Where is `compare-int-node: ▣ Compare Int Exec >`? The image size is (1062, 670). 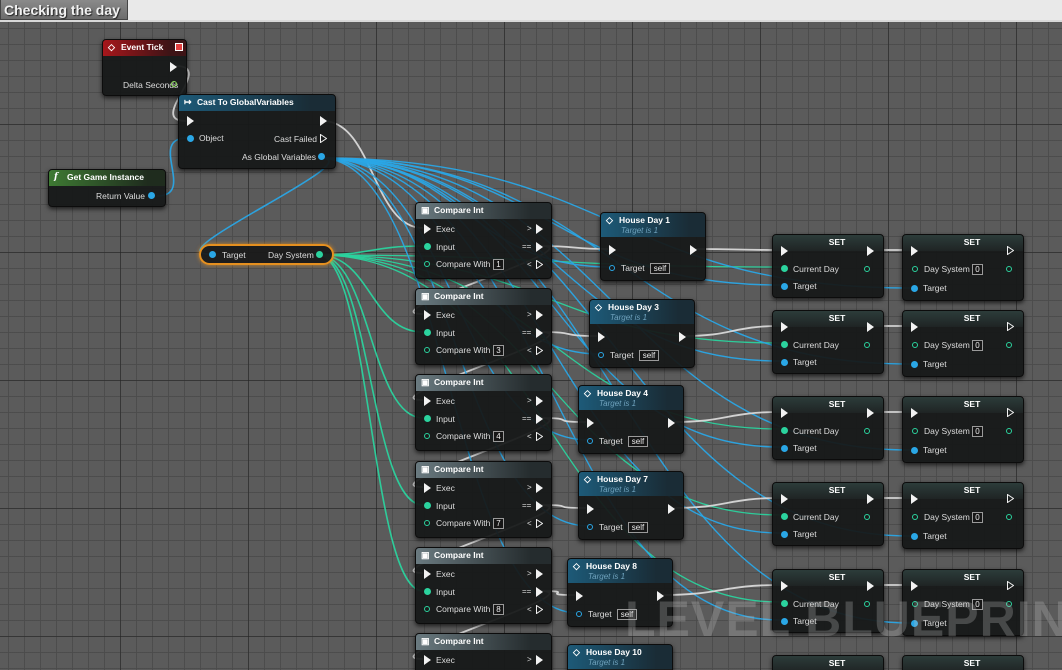
compare-int-node: ▣ Compare Int Exec > is located at coordinates (483, 651).